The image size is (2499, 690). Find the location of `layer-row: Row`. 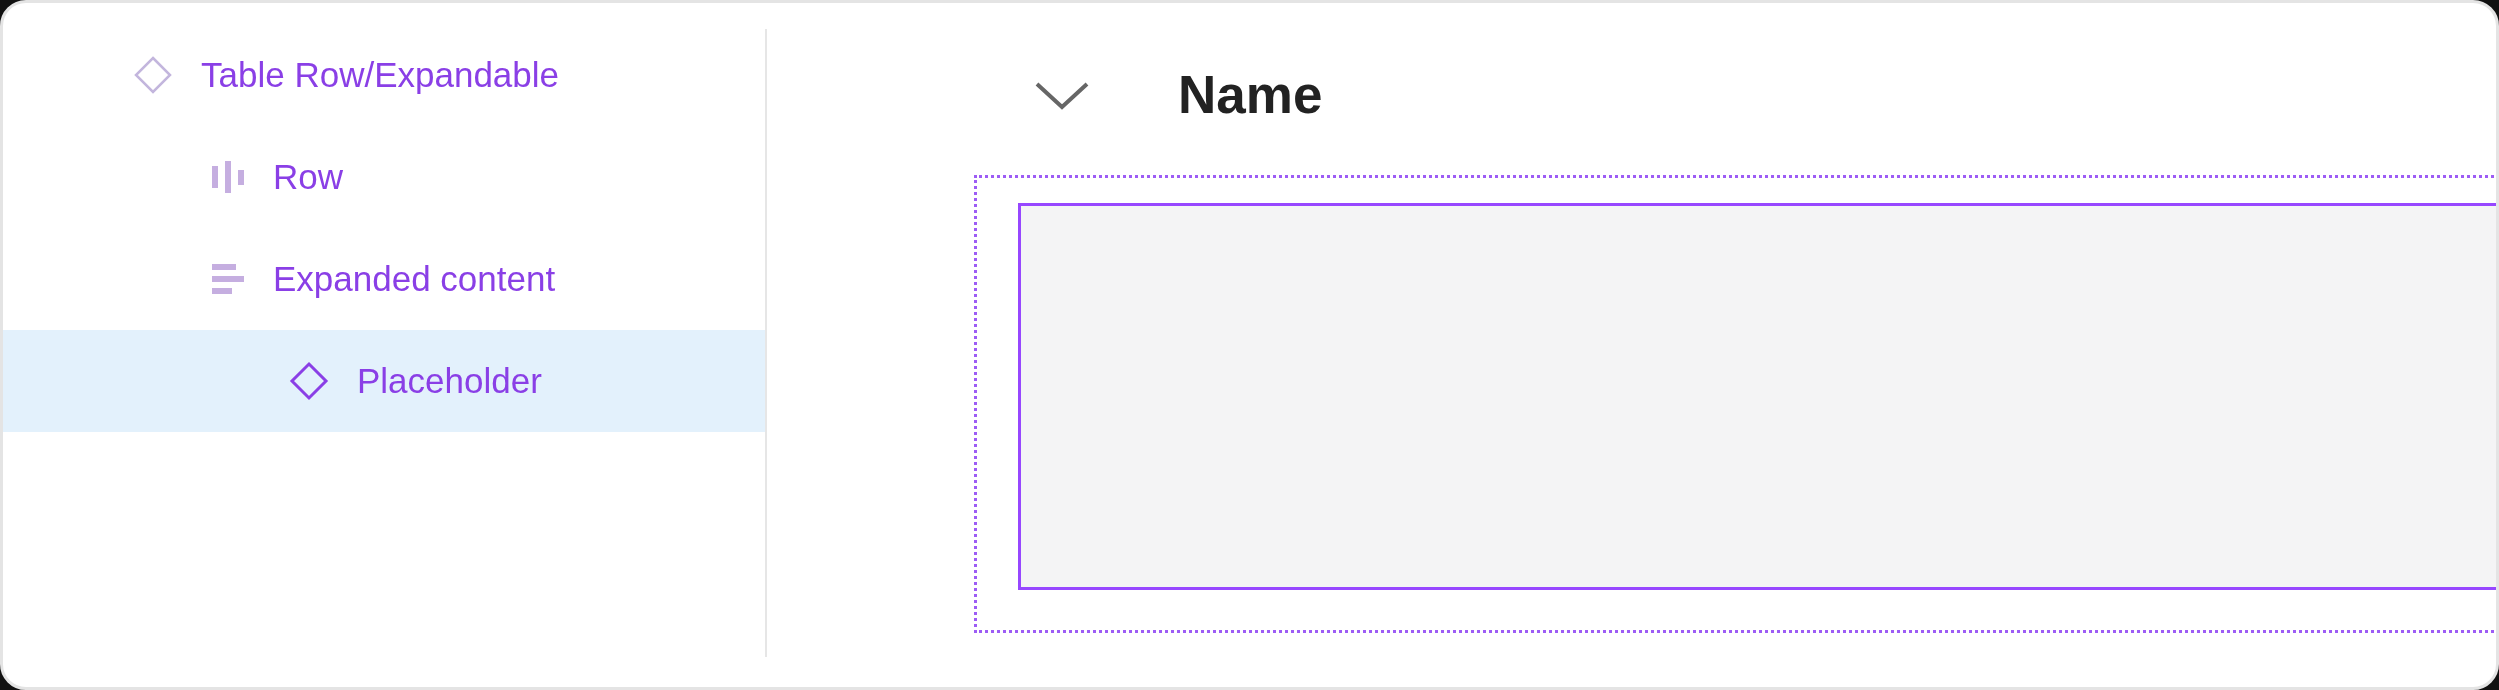

layer-row: Row is located at coordinates (384, 177).